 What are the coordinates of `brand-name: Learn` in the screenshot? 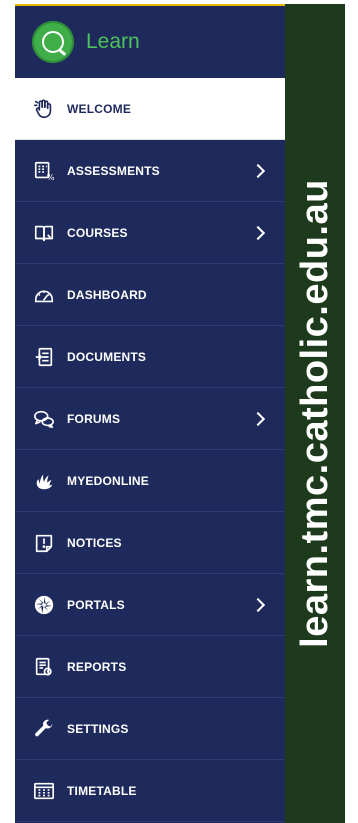 It's located at (113, 41).